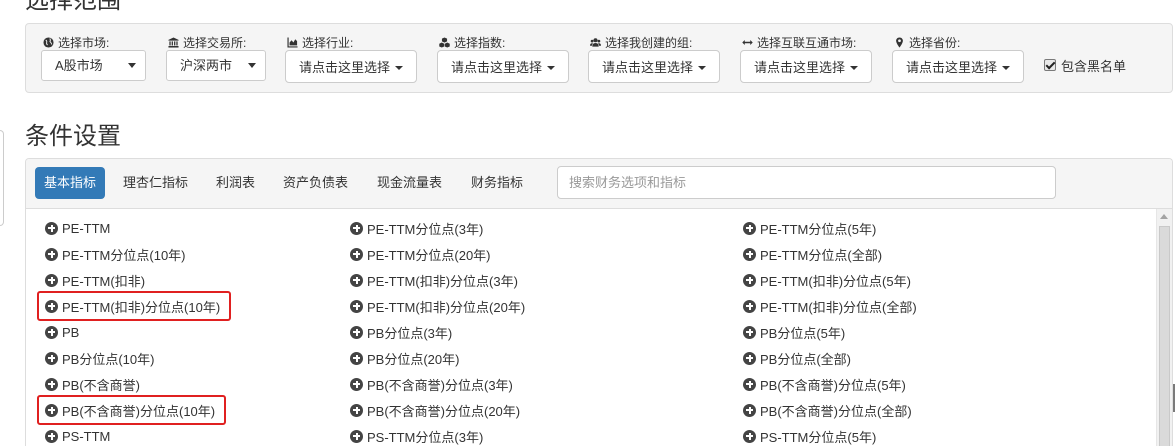  Describe the element at coordinates (821, 255) in the screenshot. I see `indicator-label: PE-TTM分位点(全部)` at that location.